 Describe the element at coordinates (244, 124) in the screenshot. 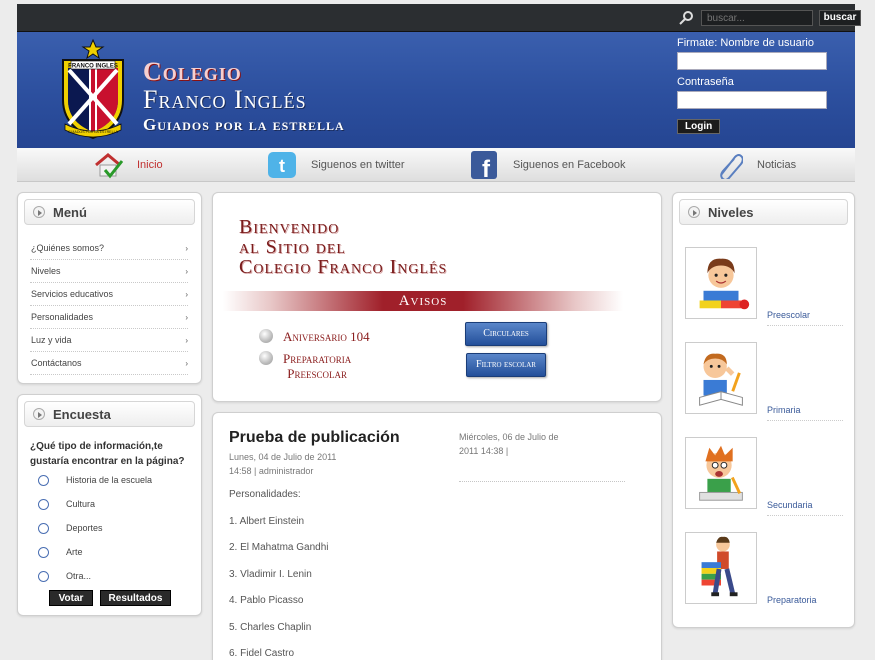

I see `brand-line-3: Guiados por la estrella` at that location.